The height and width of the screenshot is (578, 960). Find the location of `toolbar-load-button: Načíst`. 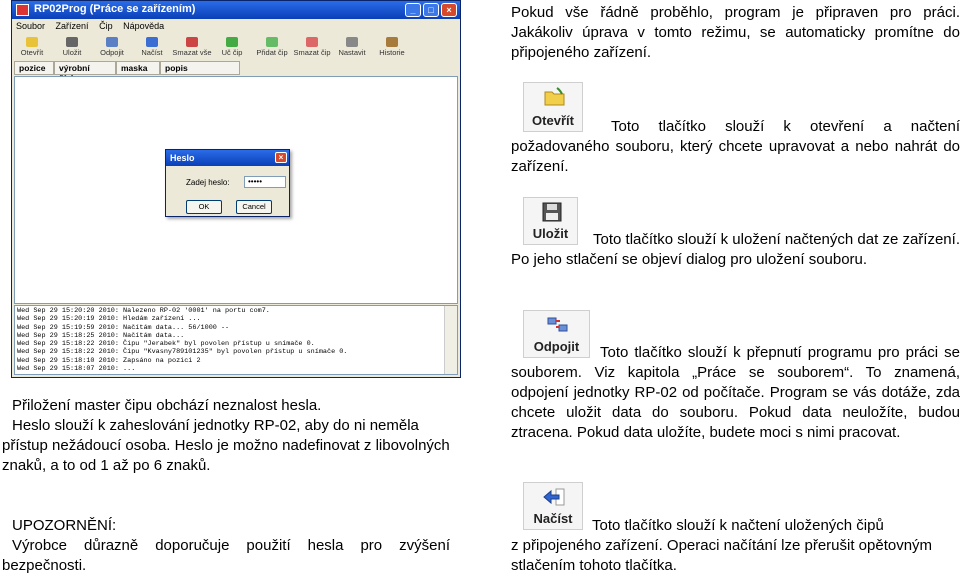

toolbar-load-button: Načíst is located at coordinates (152, 47).